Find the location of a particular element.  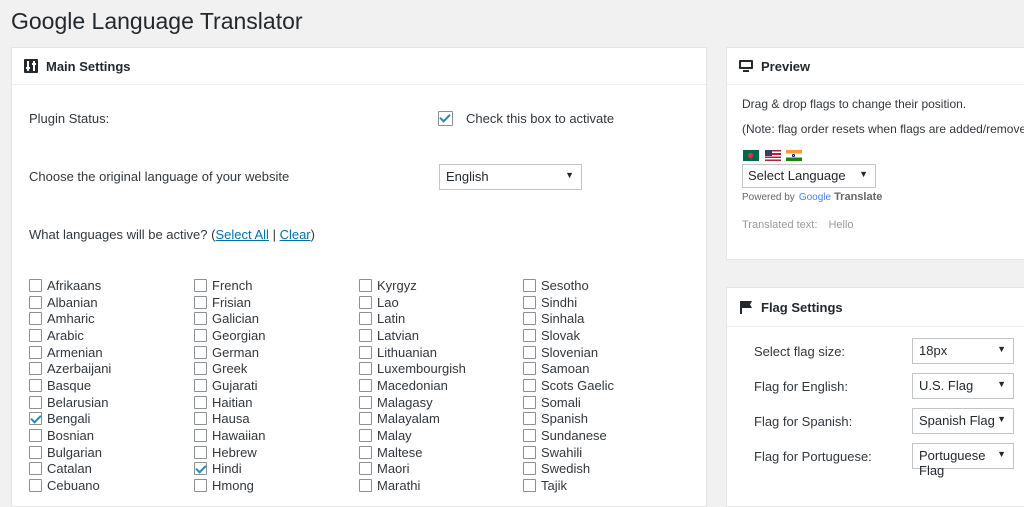

language-option: Cebuano is located at coordinates (70, 485).